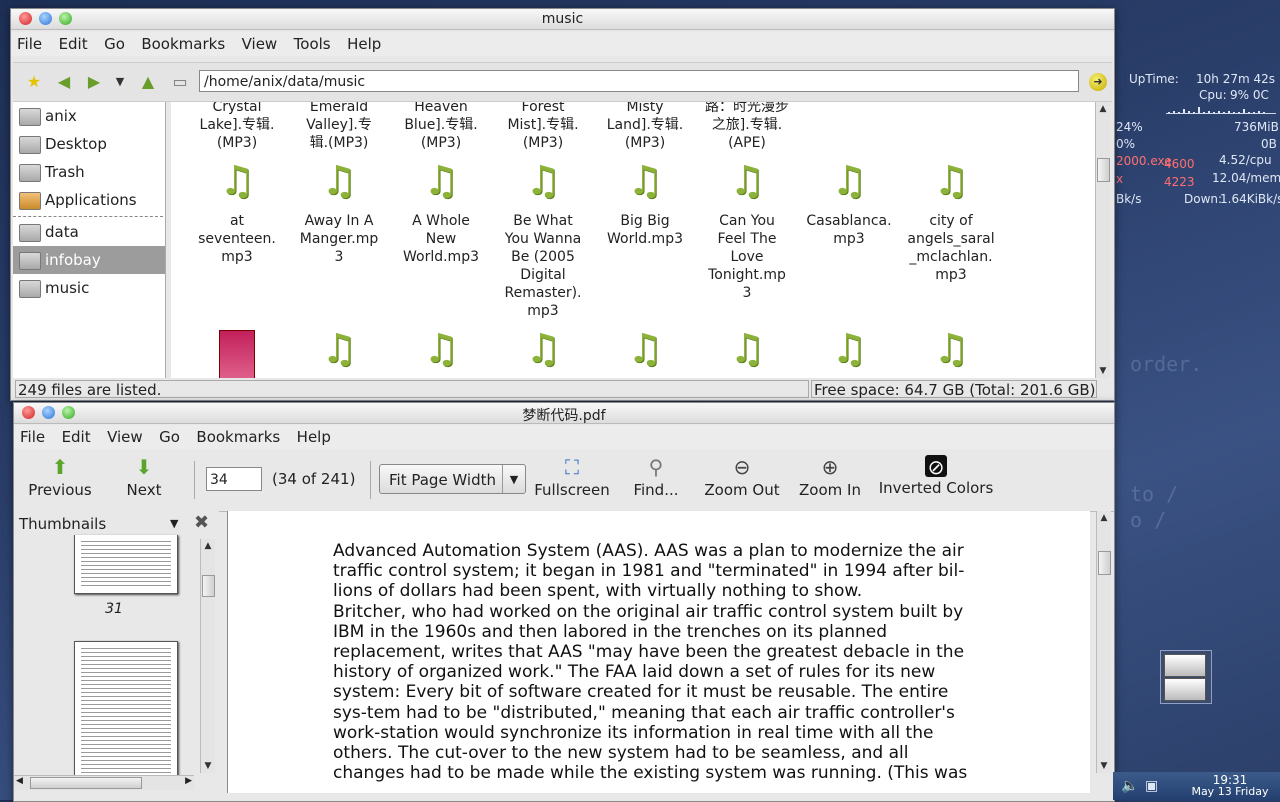  What do you see at coordinates (148, 82) in the screenshot?
I see `up-arrow-icon: ▲` at bounding box center [148, 82].